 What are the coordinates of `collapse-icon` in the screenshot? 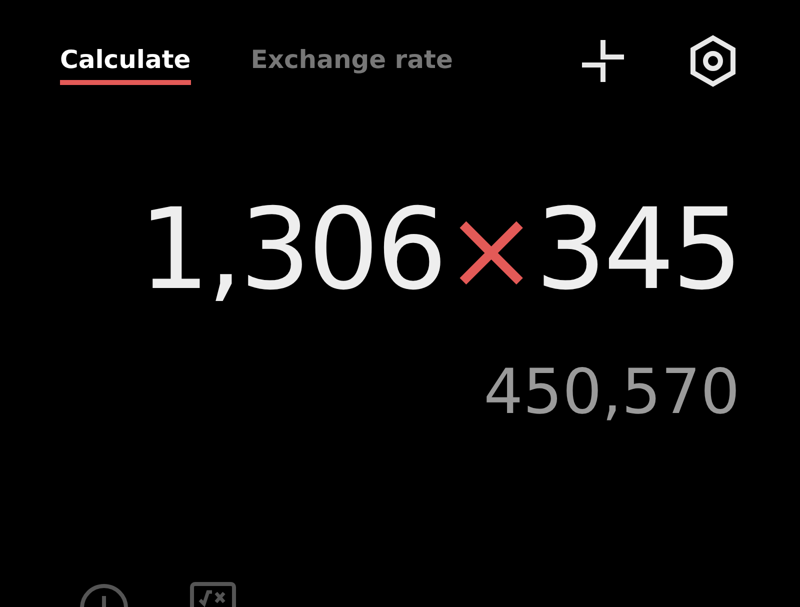 It's located at (603, 61).